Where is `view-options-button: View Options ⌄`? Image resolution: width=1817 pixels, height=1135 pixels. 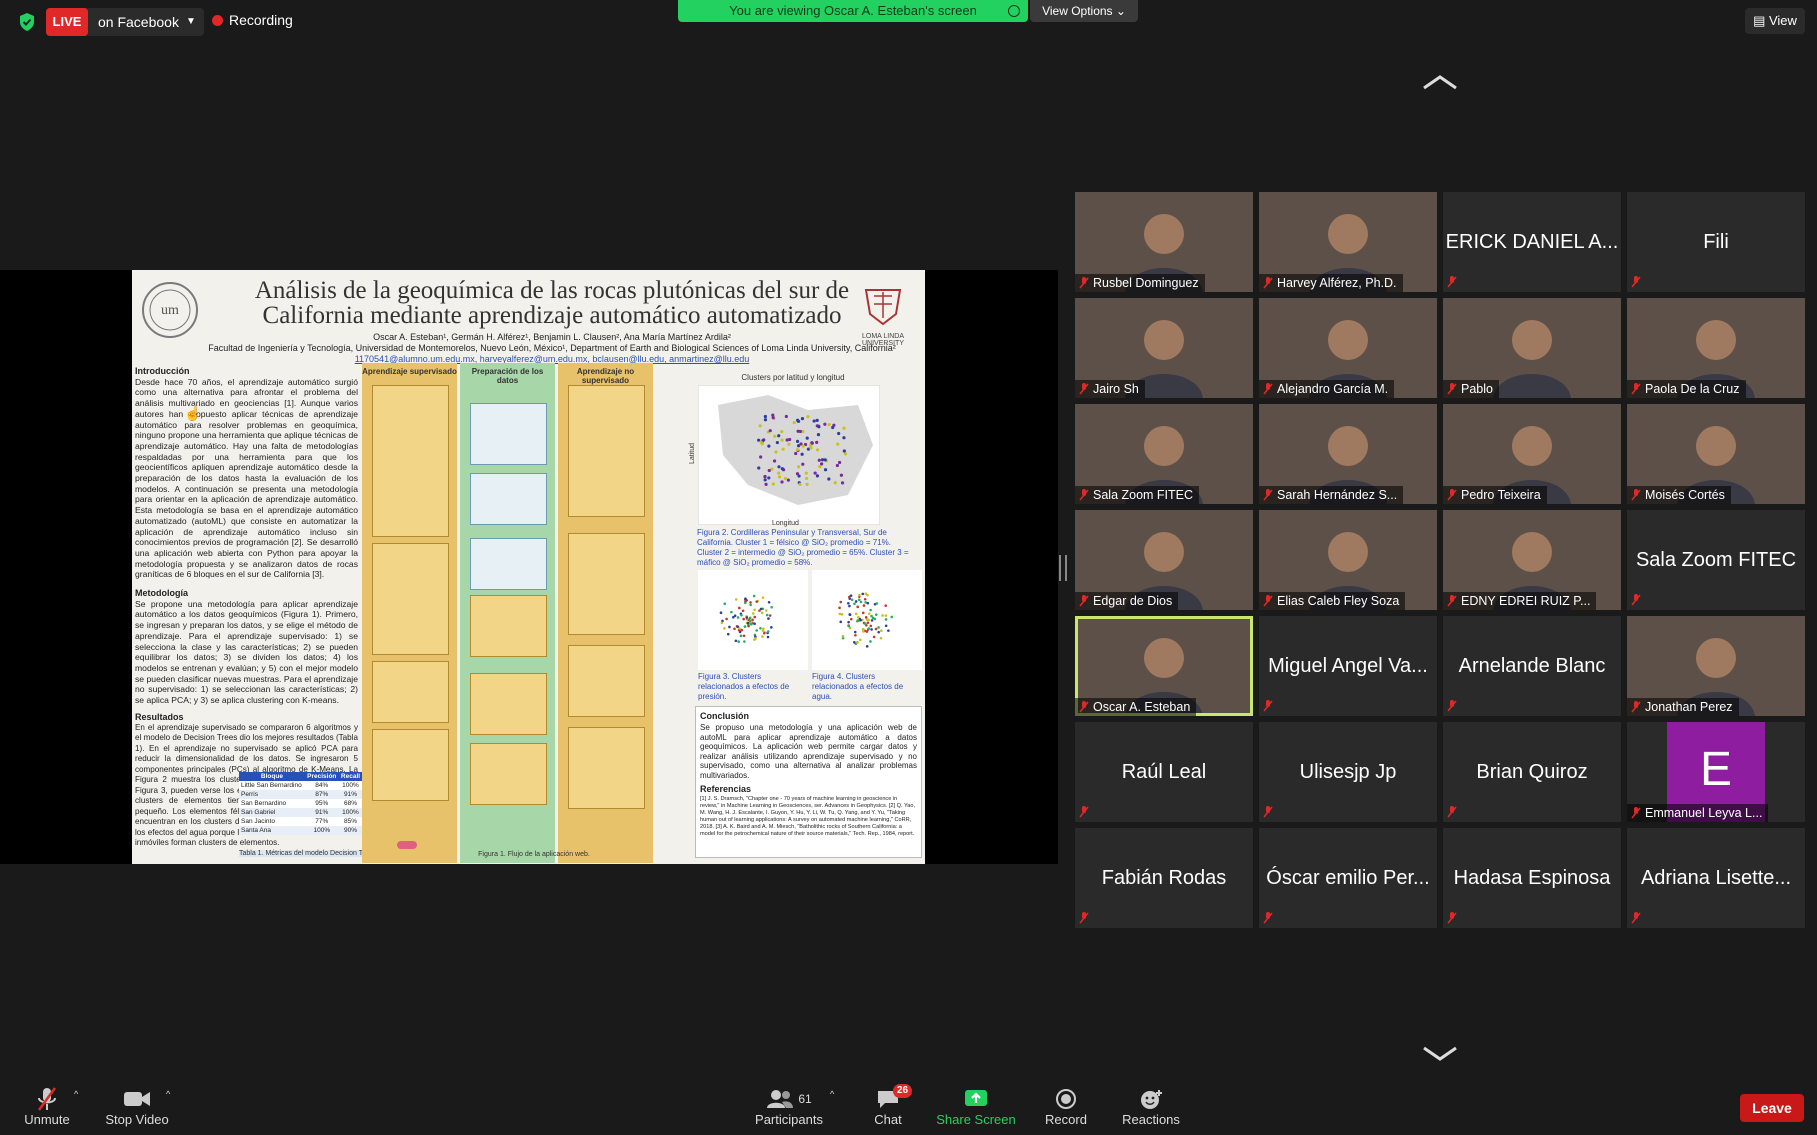
view-options-button: View Options ⌄ is located at coordinates (1084, 11).